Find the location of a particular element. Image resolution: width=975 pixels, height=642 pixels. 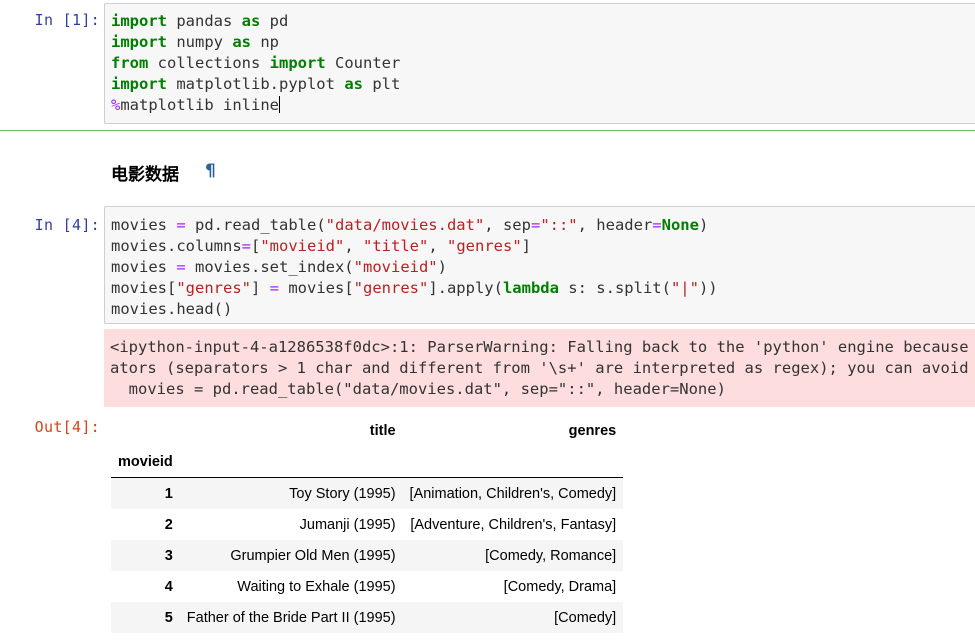

title-cell: Jumanji (1995) is located at coordinates (347, 524).